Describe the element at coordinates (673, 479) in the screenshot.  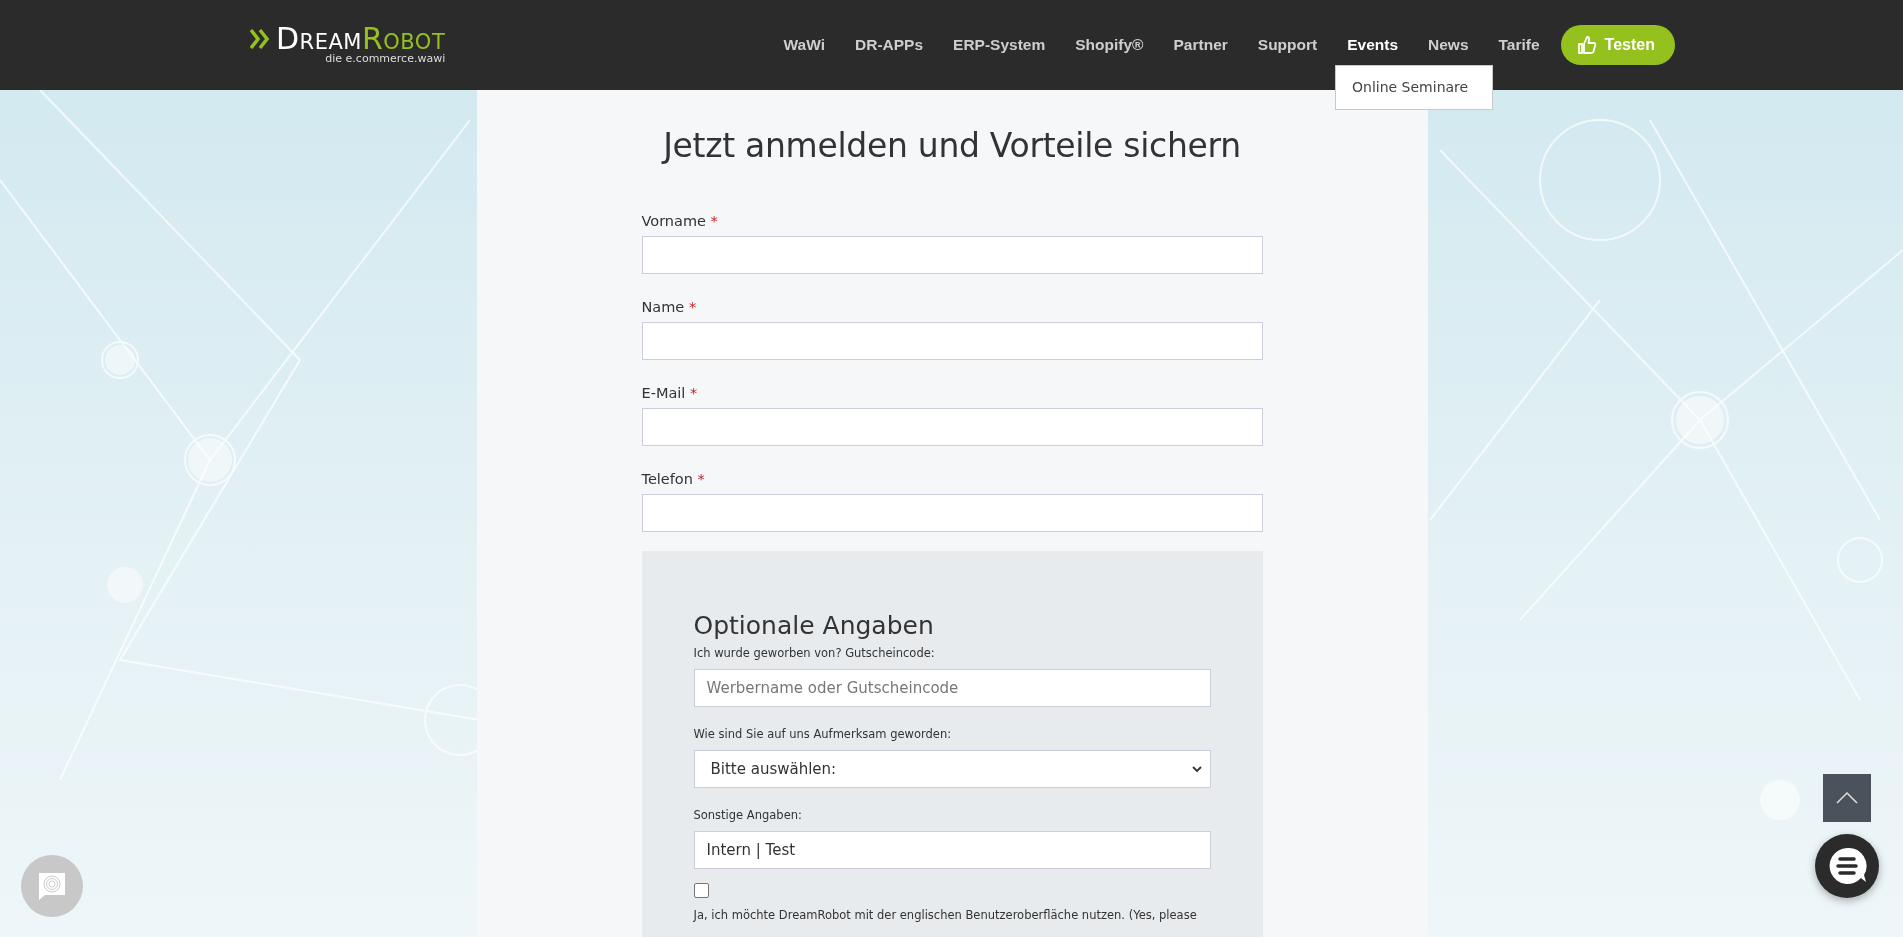
I see `field-label: Telefon *` at that location.